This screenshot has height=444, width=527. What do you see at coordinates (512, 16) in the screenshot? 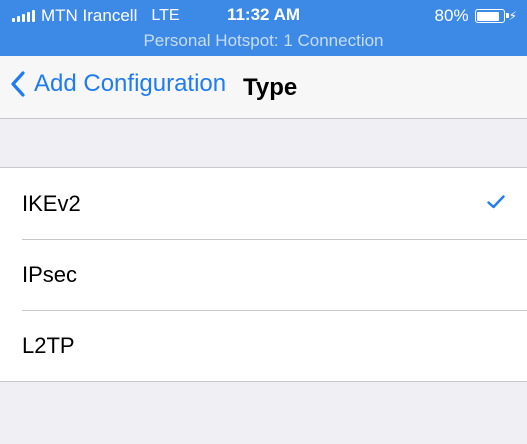
I see `charging-bolt-icon: ⚡︎` at bounding box center [512, 16].